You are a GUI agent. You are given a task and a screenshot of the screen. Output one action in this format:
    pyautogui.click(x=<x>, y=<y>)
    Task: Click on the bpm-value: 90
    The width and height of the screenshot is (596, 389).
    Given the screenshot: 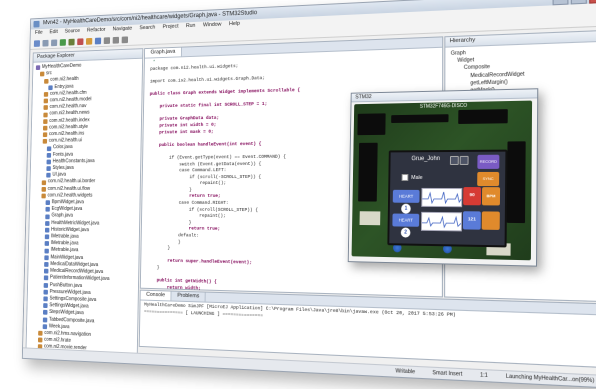 What is the action you would take?
    pyautogui.click(x=472, y=196)
    